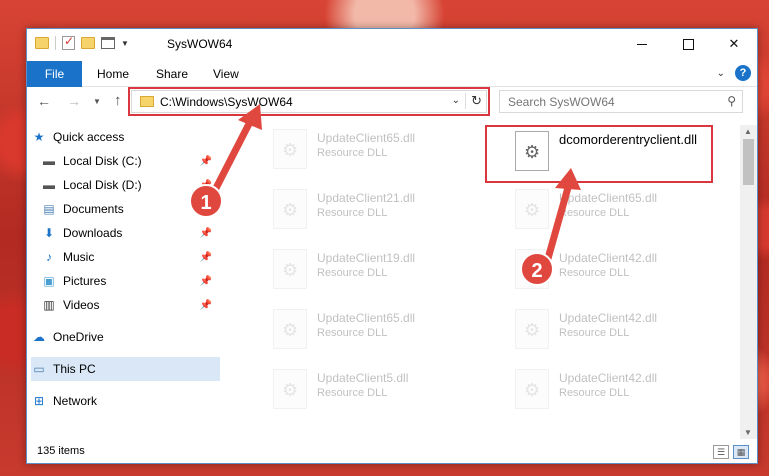  Describe the element at coordinates (642, 44) in the screenshot. I see `minimize-button` at that location.